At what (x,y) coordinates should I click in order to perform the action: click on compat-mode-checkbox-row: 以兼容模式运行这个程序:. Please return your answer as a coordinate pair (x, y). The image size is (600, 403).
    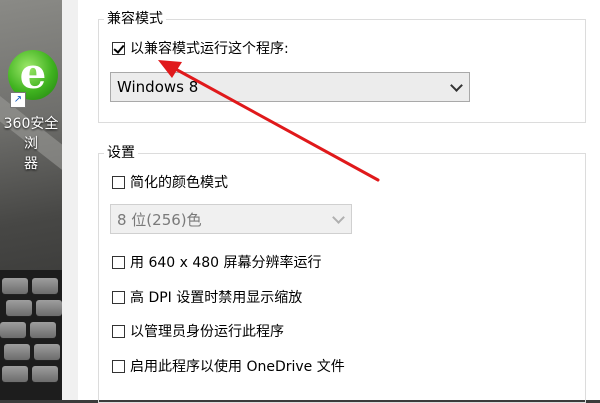
    Looking at the image, I should click on (200, 48).